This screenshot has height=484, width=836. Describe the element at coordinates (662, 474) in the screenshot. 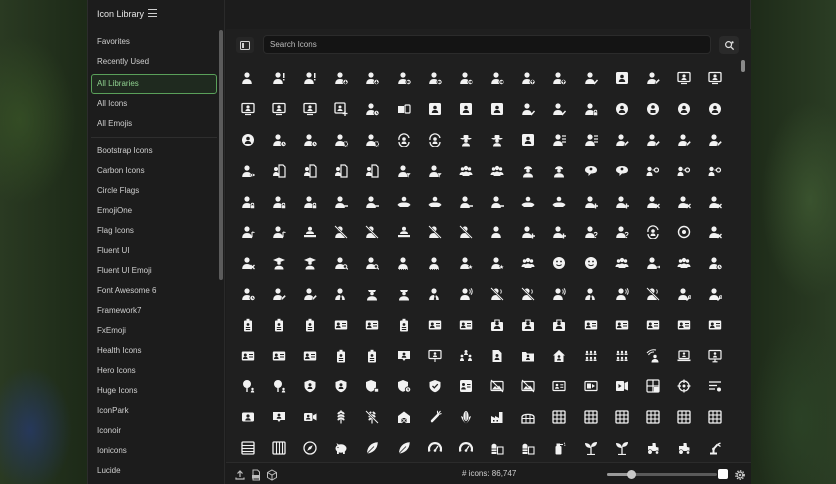

I see `zoom-slider` at that location.